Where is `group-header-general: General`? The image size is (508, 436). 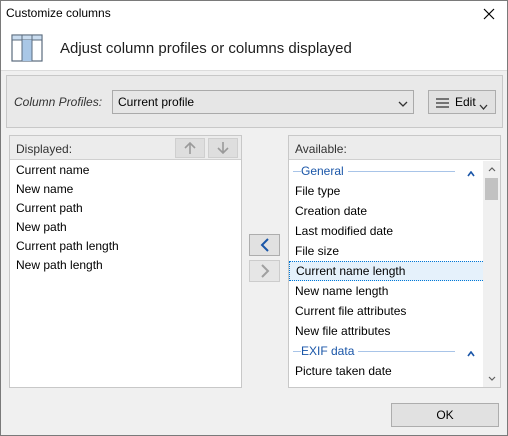
group-header-general: General is located at coordinates (386, 171).